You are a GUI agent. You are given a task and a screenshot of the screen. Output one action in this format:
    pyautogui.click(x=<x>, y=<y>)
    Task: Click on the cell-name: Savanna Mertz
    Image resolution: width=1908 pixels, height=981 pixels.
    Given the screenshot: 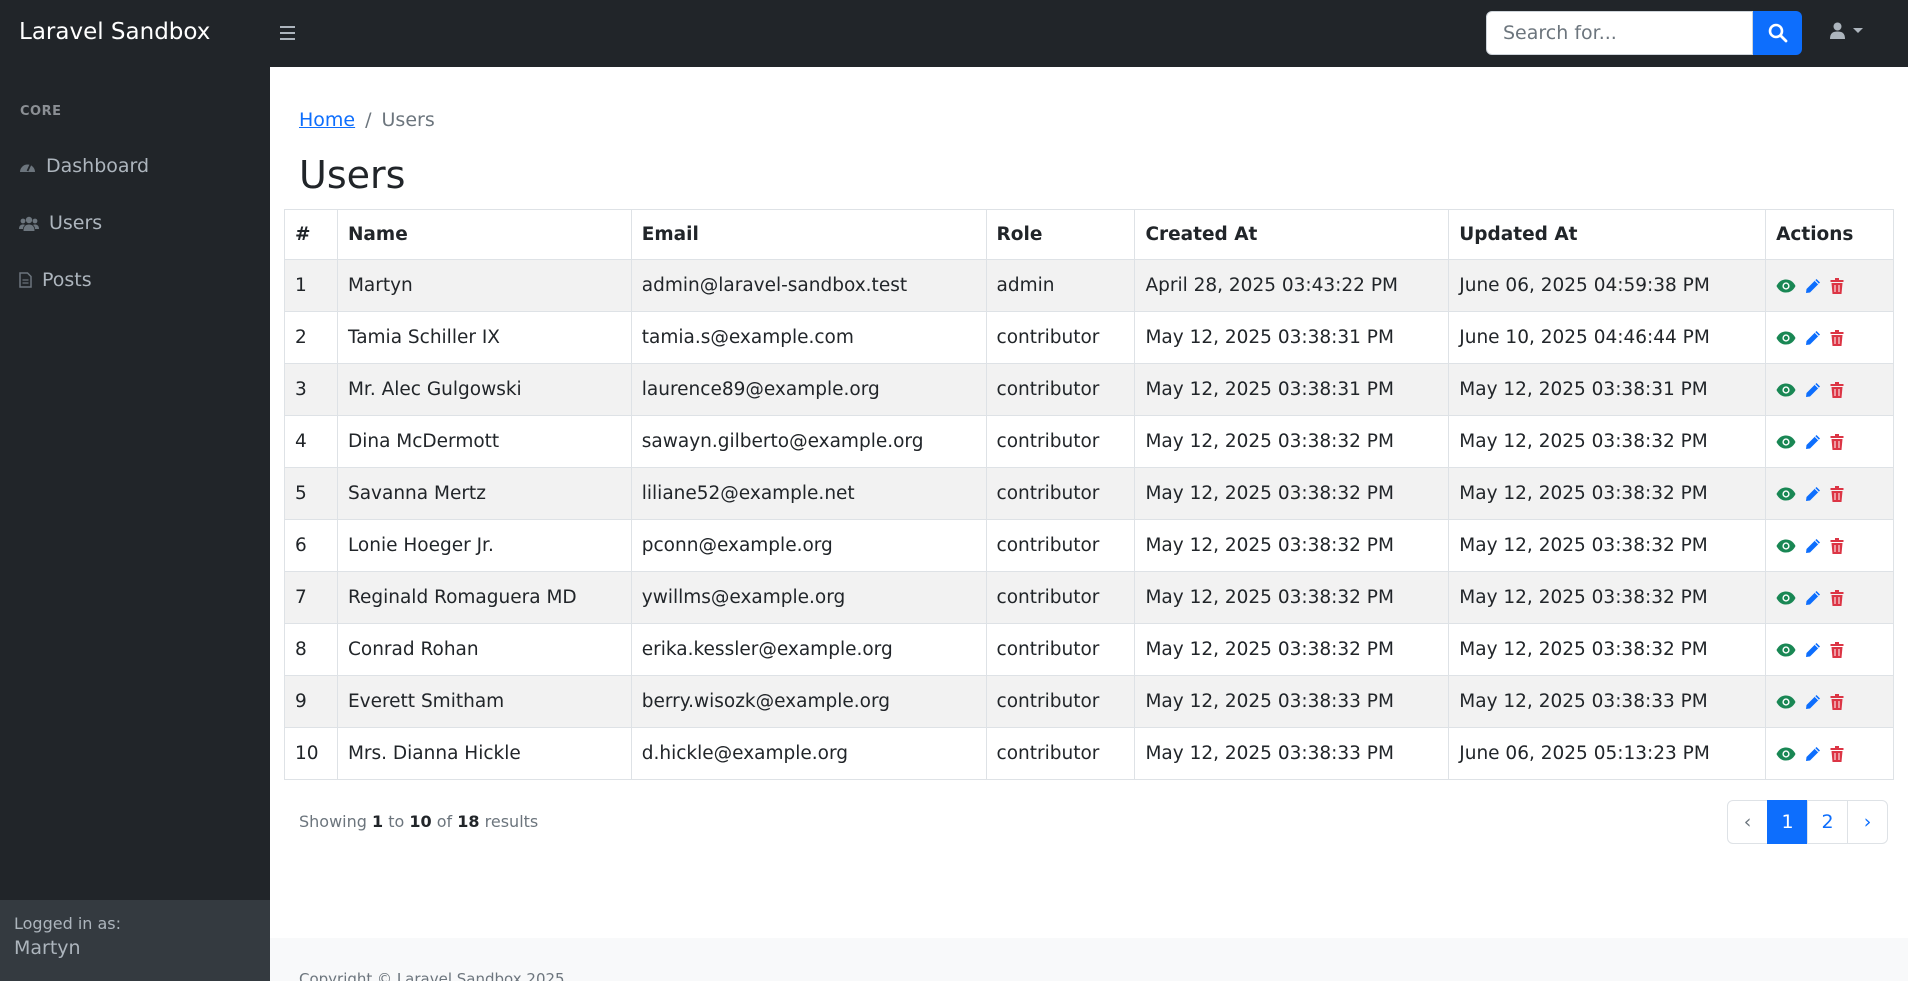 What is the action you would take?
    pyautogui.click(x=484, y=493)
    